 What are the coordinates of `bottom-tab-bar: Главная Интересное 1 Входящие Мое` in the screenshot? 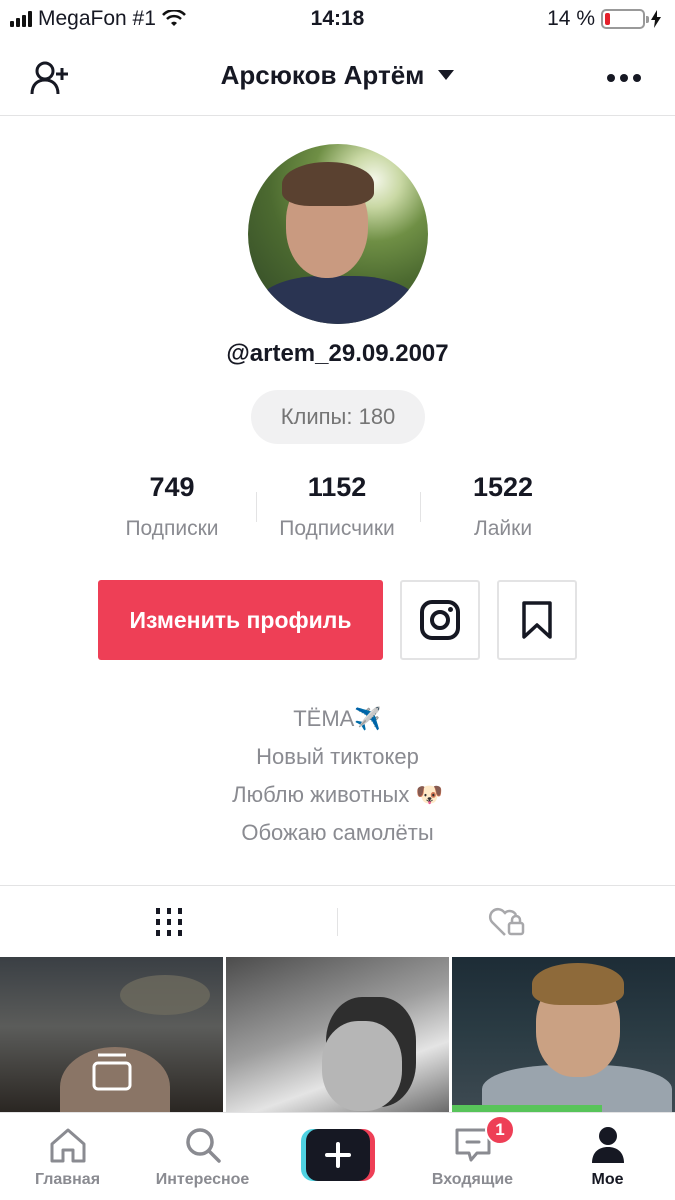 It's located at (337, 1156).